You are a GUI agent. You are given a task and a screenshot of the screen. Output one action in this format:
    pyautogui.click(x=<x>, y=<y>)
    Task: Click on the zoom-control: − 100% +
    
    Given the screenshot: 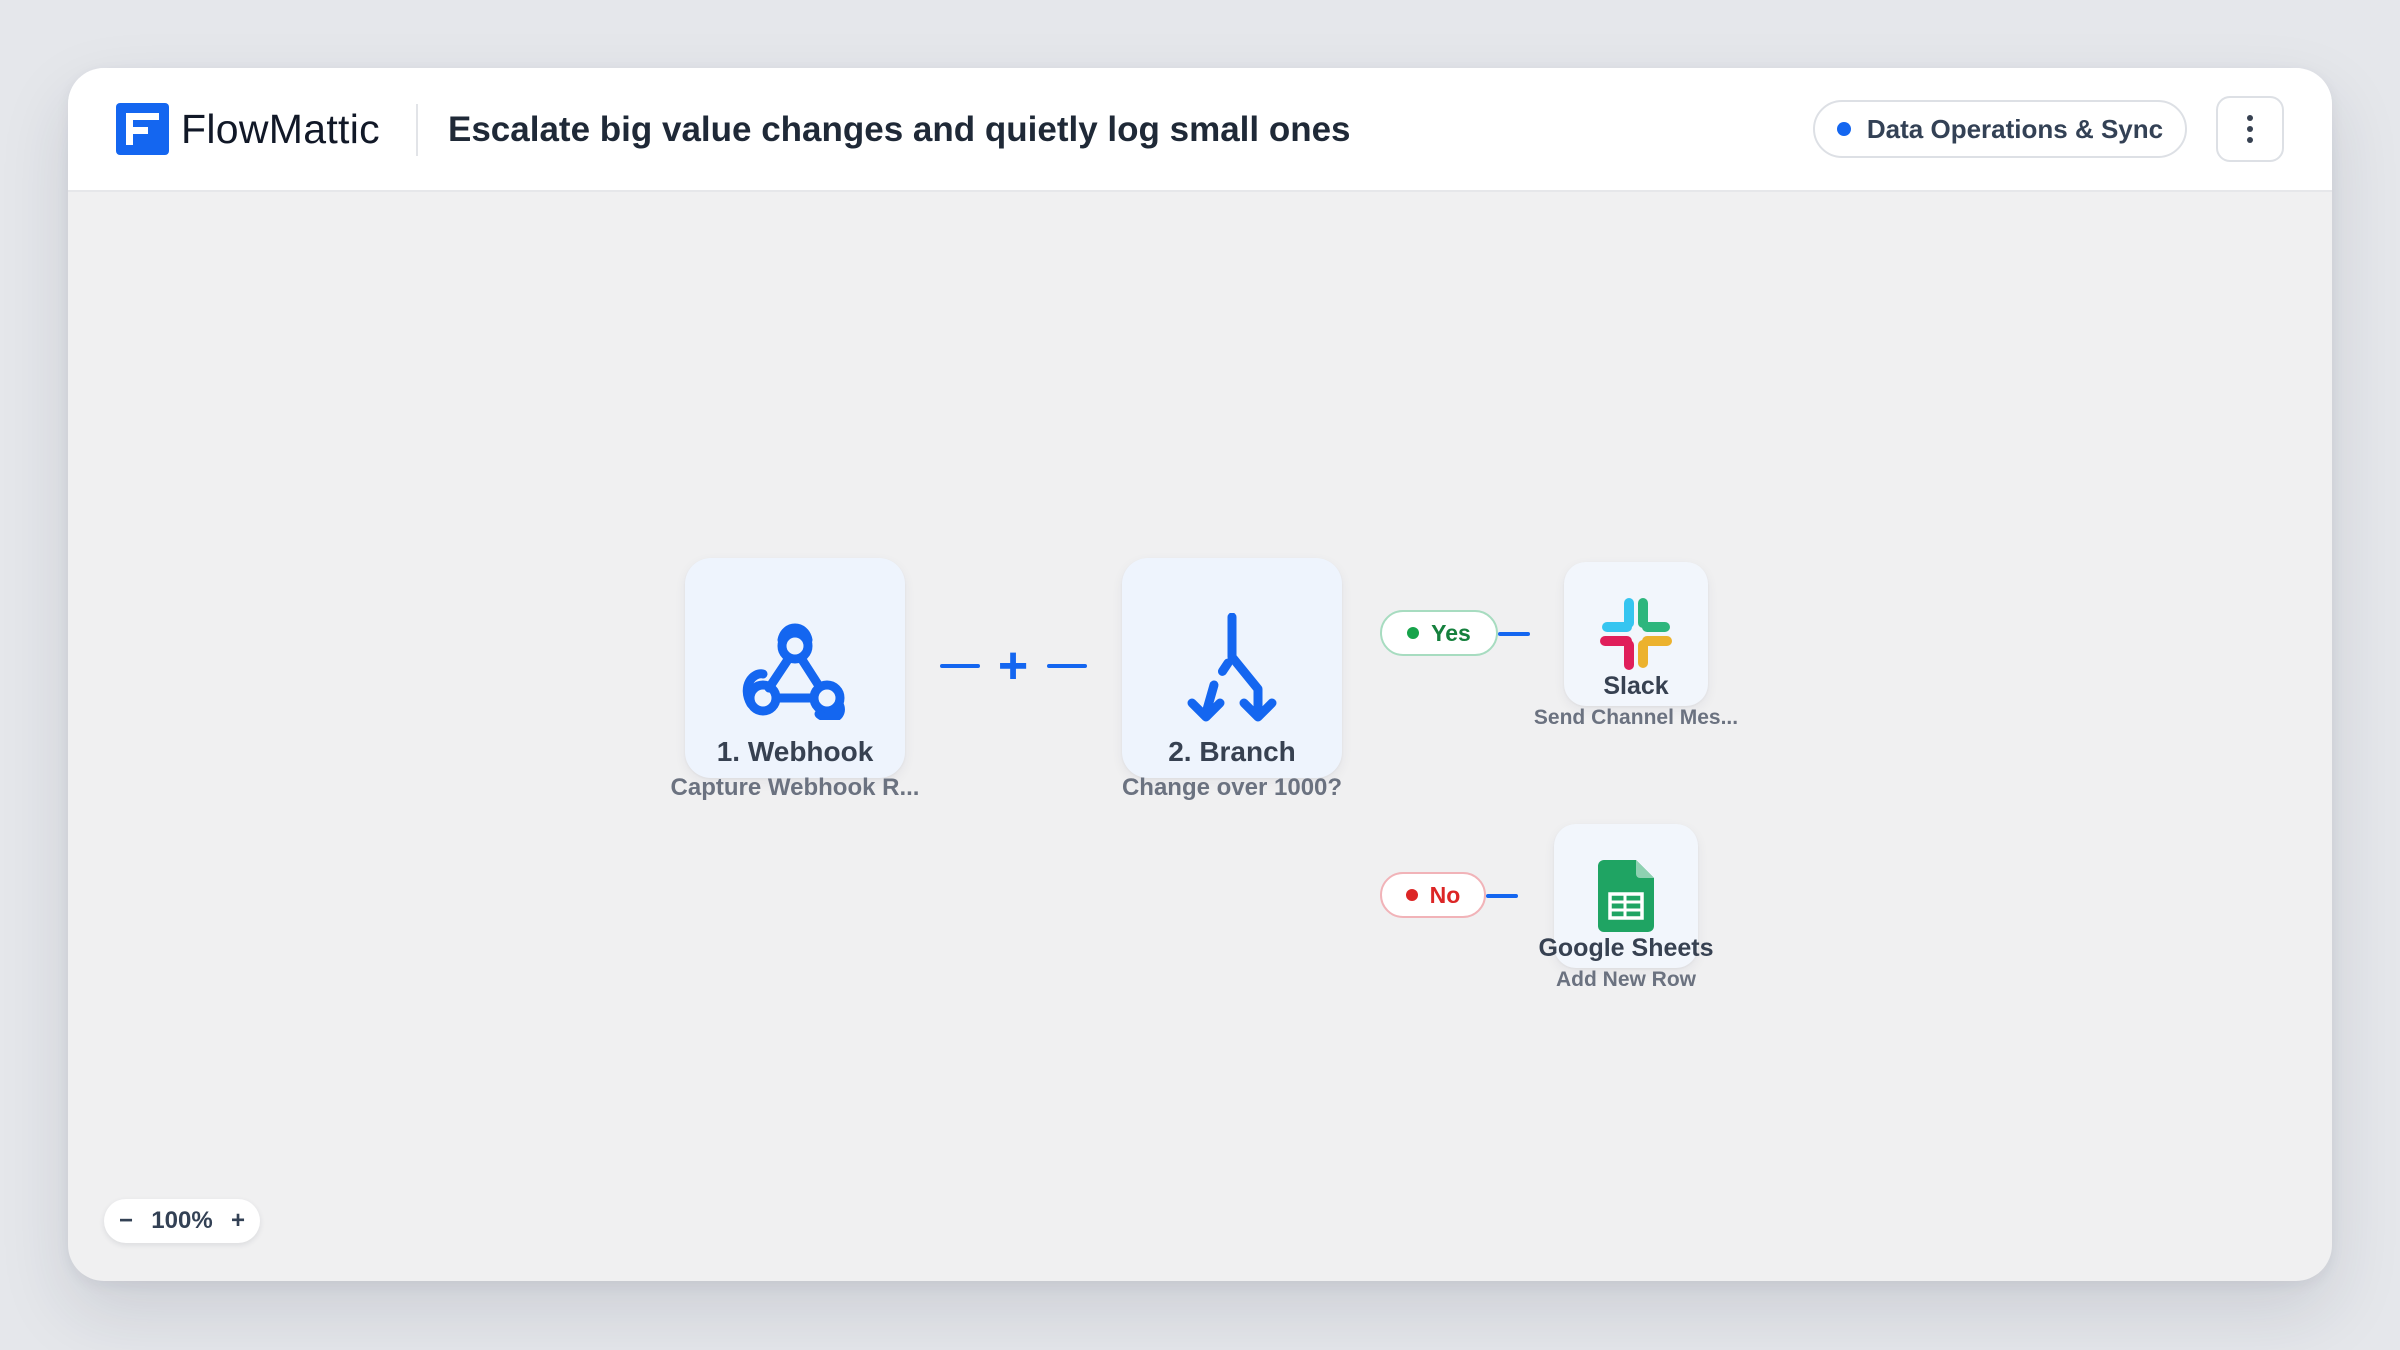 What is the action you would take?
    pyautogui.click(x=182, y=1221)
    